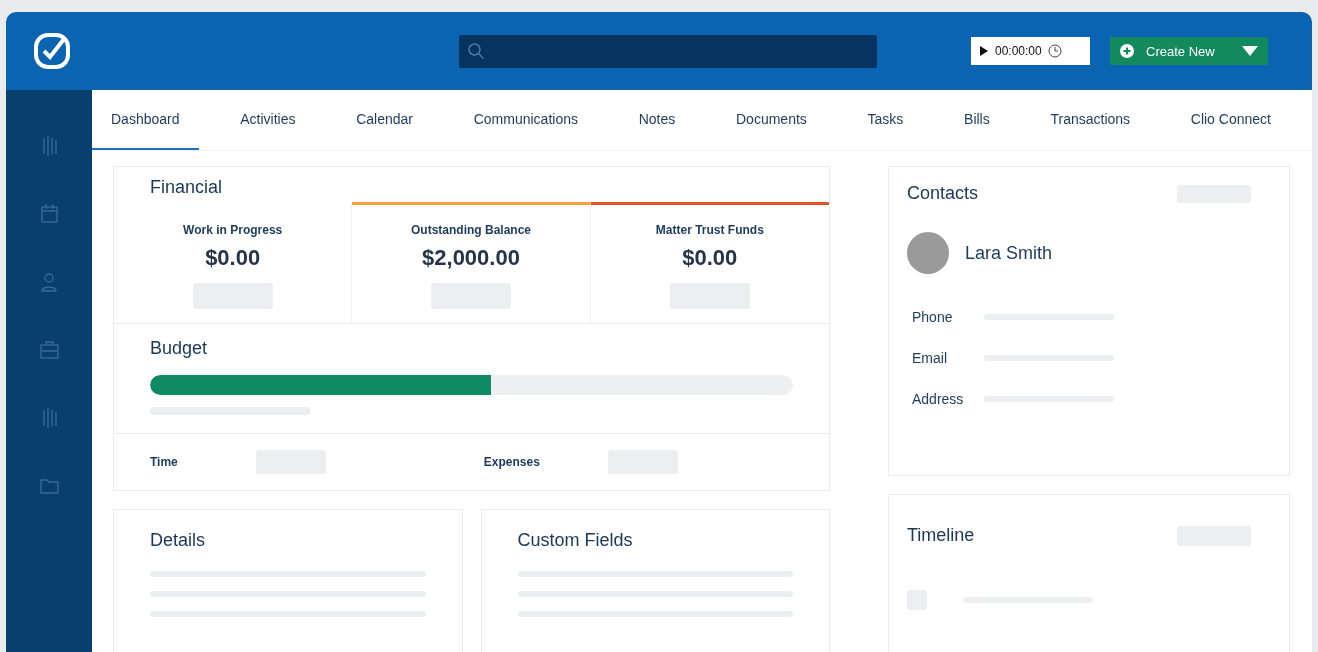 The width and height of the screenshot is (1318, 652). What do you see at coordinates (1054, 51) in the screenshot?
I see `clock-icon` at bounding box center [1054, 51].